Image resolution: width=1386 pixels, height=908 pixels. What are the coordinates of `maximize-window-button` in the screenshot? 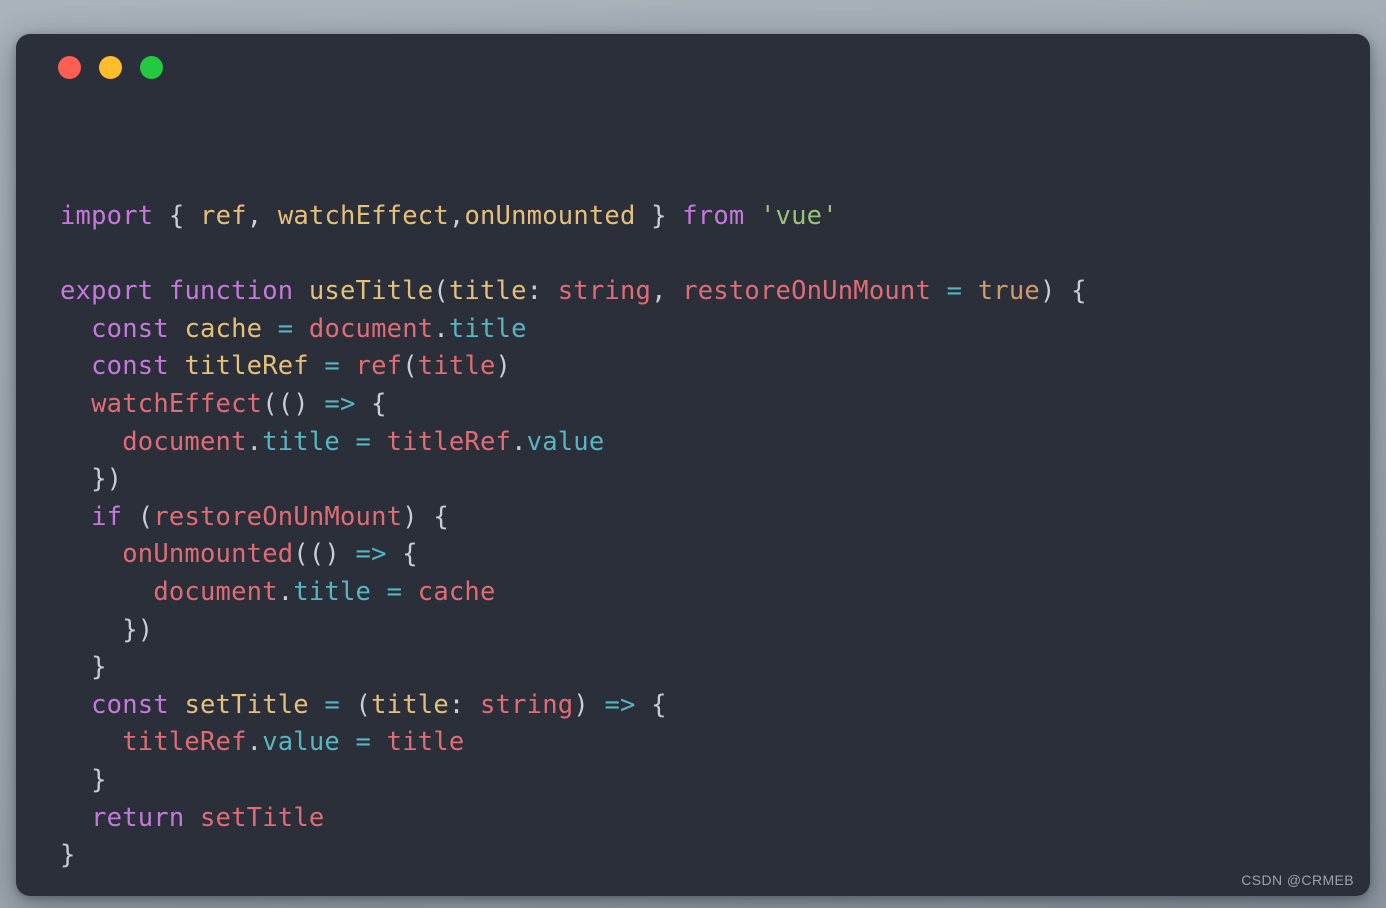 It's located at (151, 67).